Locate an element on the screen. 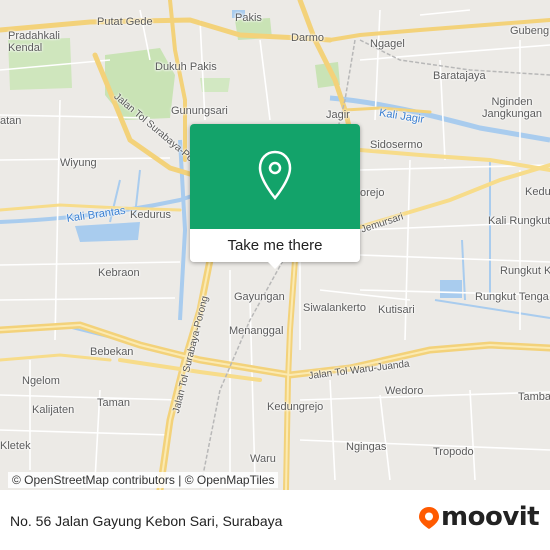 The image size is (550, 550). map-label-baratajaya: Baratajaya is located at coordinates (459, 76).